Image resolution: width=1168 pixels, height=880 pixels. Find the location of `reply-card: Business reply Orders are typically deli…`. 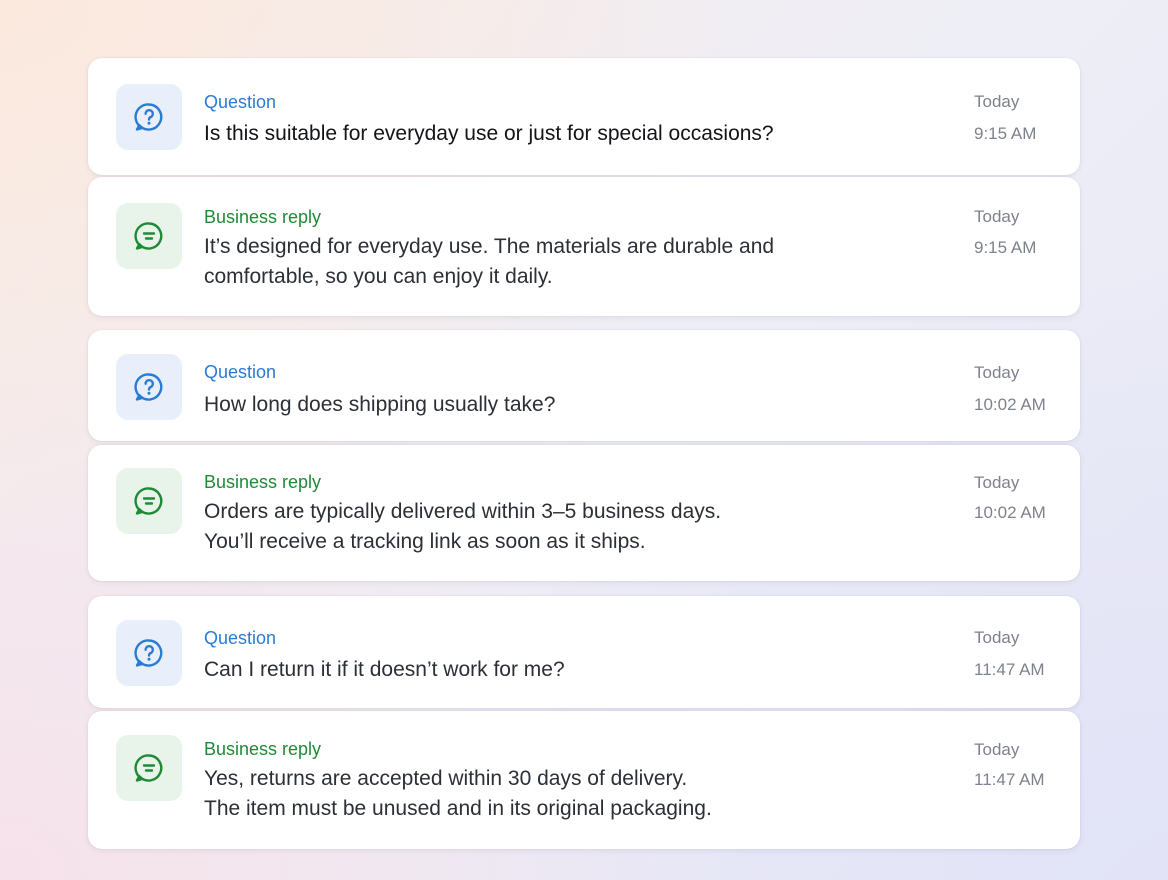

reply-card: Business reply Orders are typically deli… is located at coordinates (584, 513).